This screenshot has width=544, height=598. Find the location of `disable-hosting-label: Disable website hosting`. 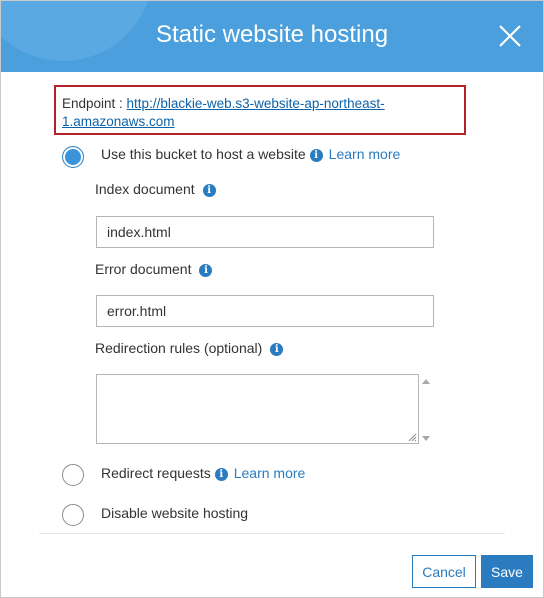

disable-hosting-label: Disable website hosting is located at coordinates (175, 513).